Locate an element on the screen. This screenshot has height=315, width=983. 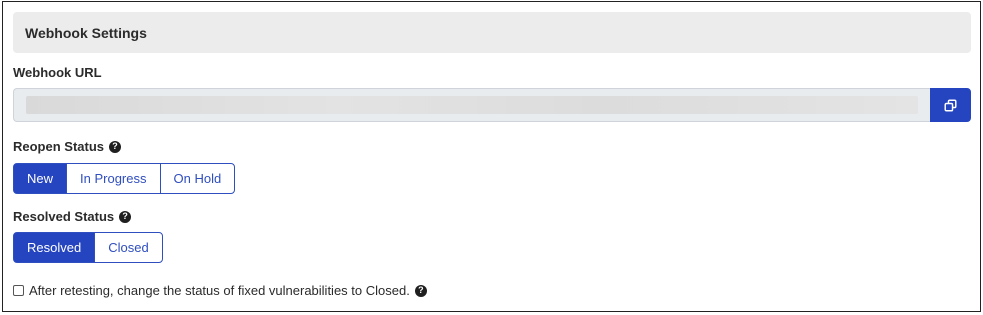
reopen-status-label: Reopen Status ? is located at coordinates (67, 146).